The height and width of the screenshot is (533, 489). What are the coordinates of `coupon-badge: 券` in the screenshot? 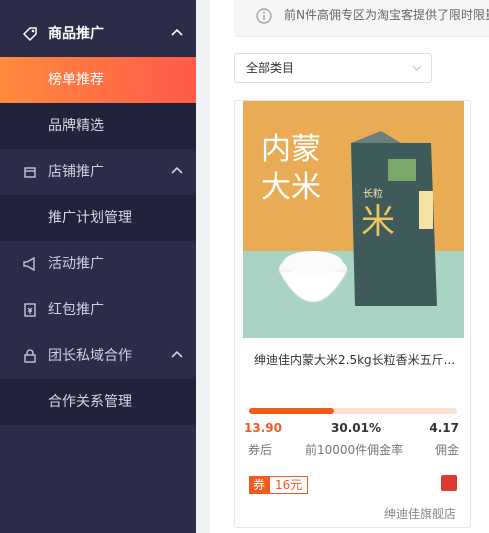 It's located at (259, 485).